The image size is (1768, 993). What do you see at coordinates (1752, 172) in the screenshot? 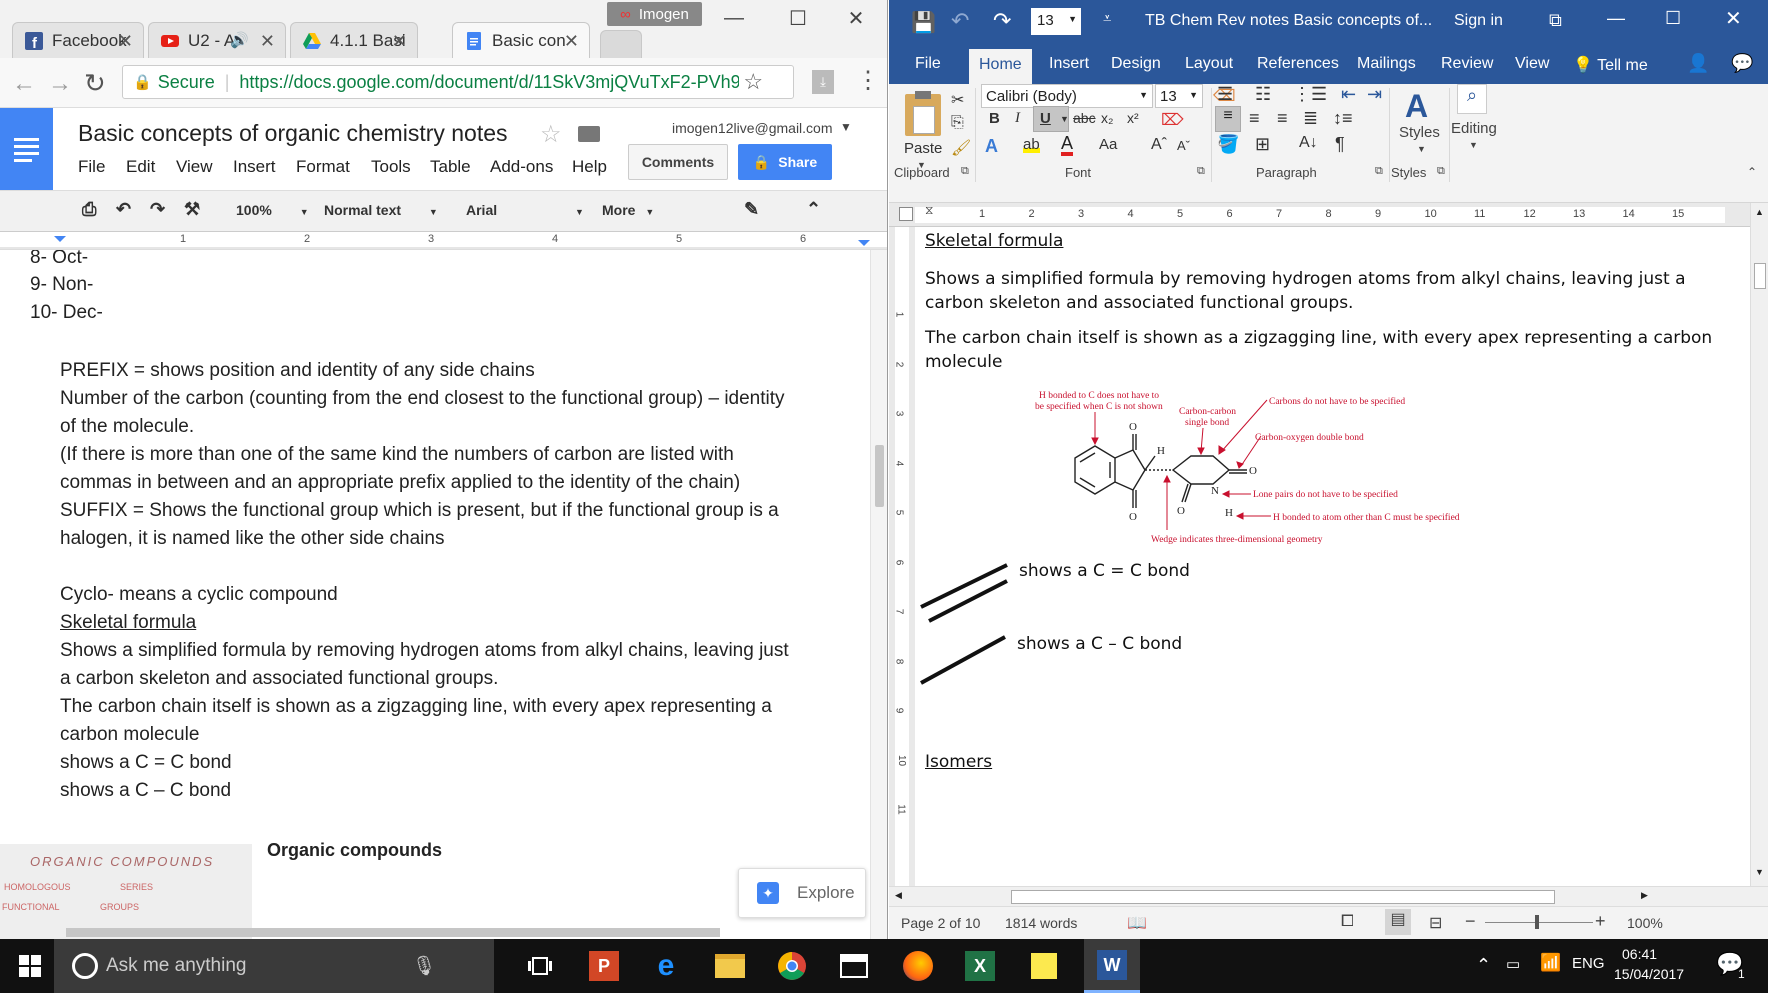
I see `collapse-ribbon-icon: ⌃` at bounding box center [1752, 172].